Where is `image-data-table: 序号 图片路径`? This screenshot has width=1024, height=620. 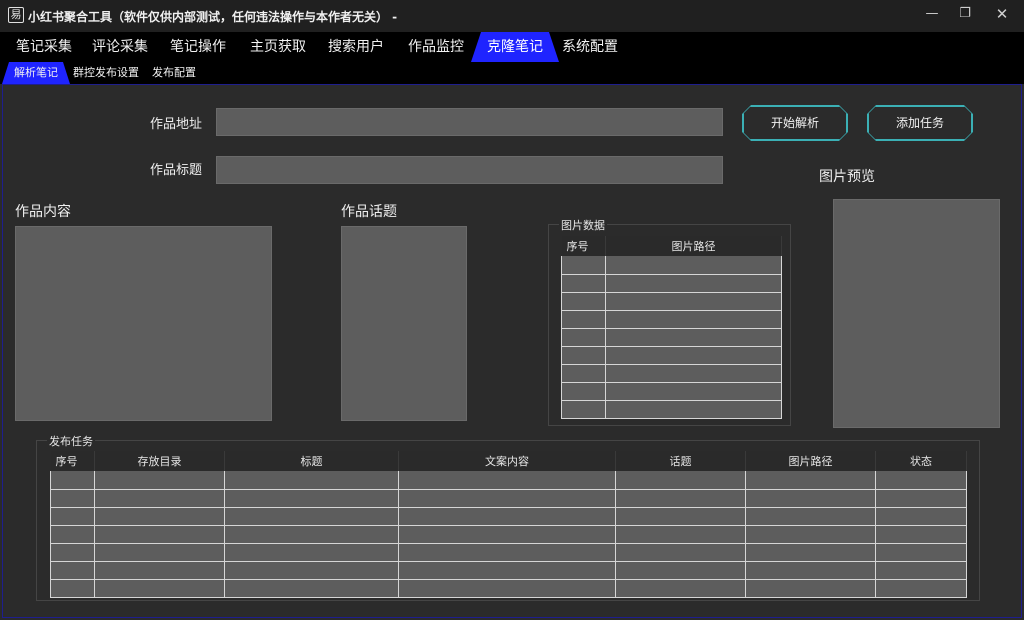 image-data-table: 序号 图片路径 is located at coordinates (671, 327).